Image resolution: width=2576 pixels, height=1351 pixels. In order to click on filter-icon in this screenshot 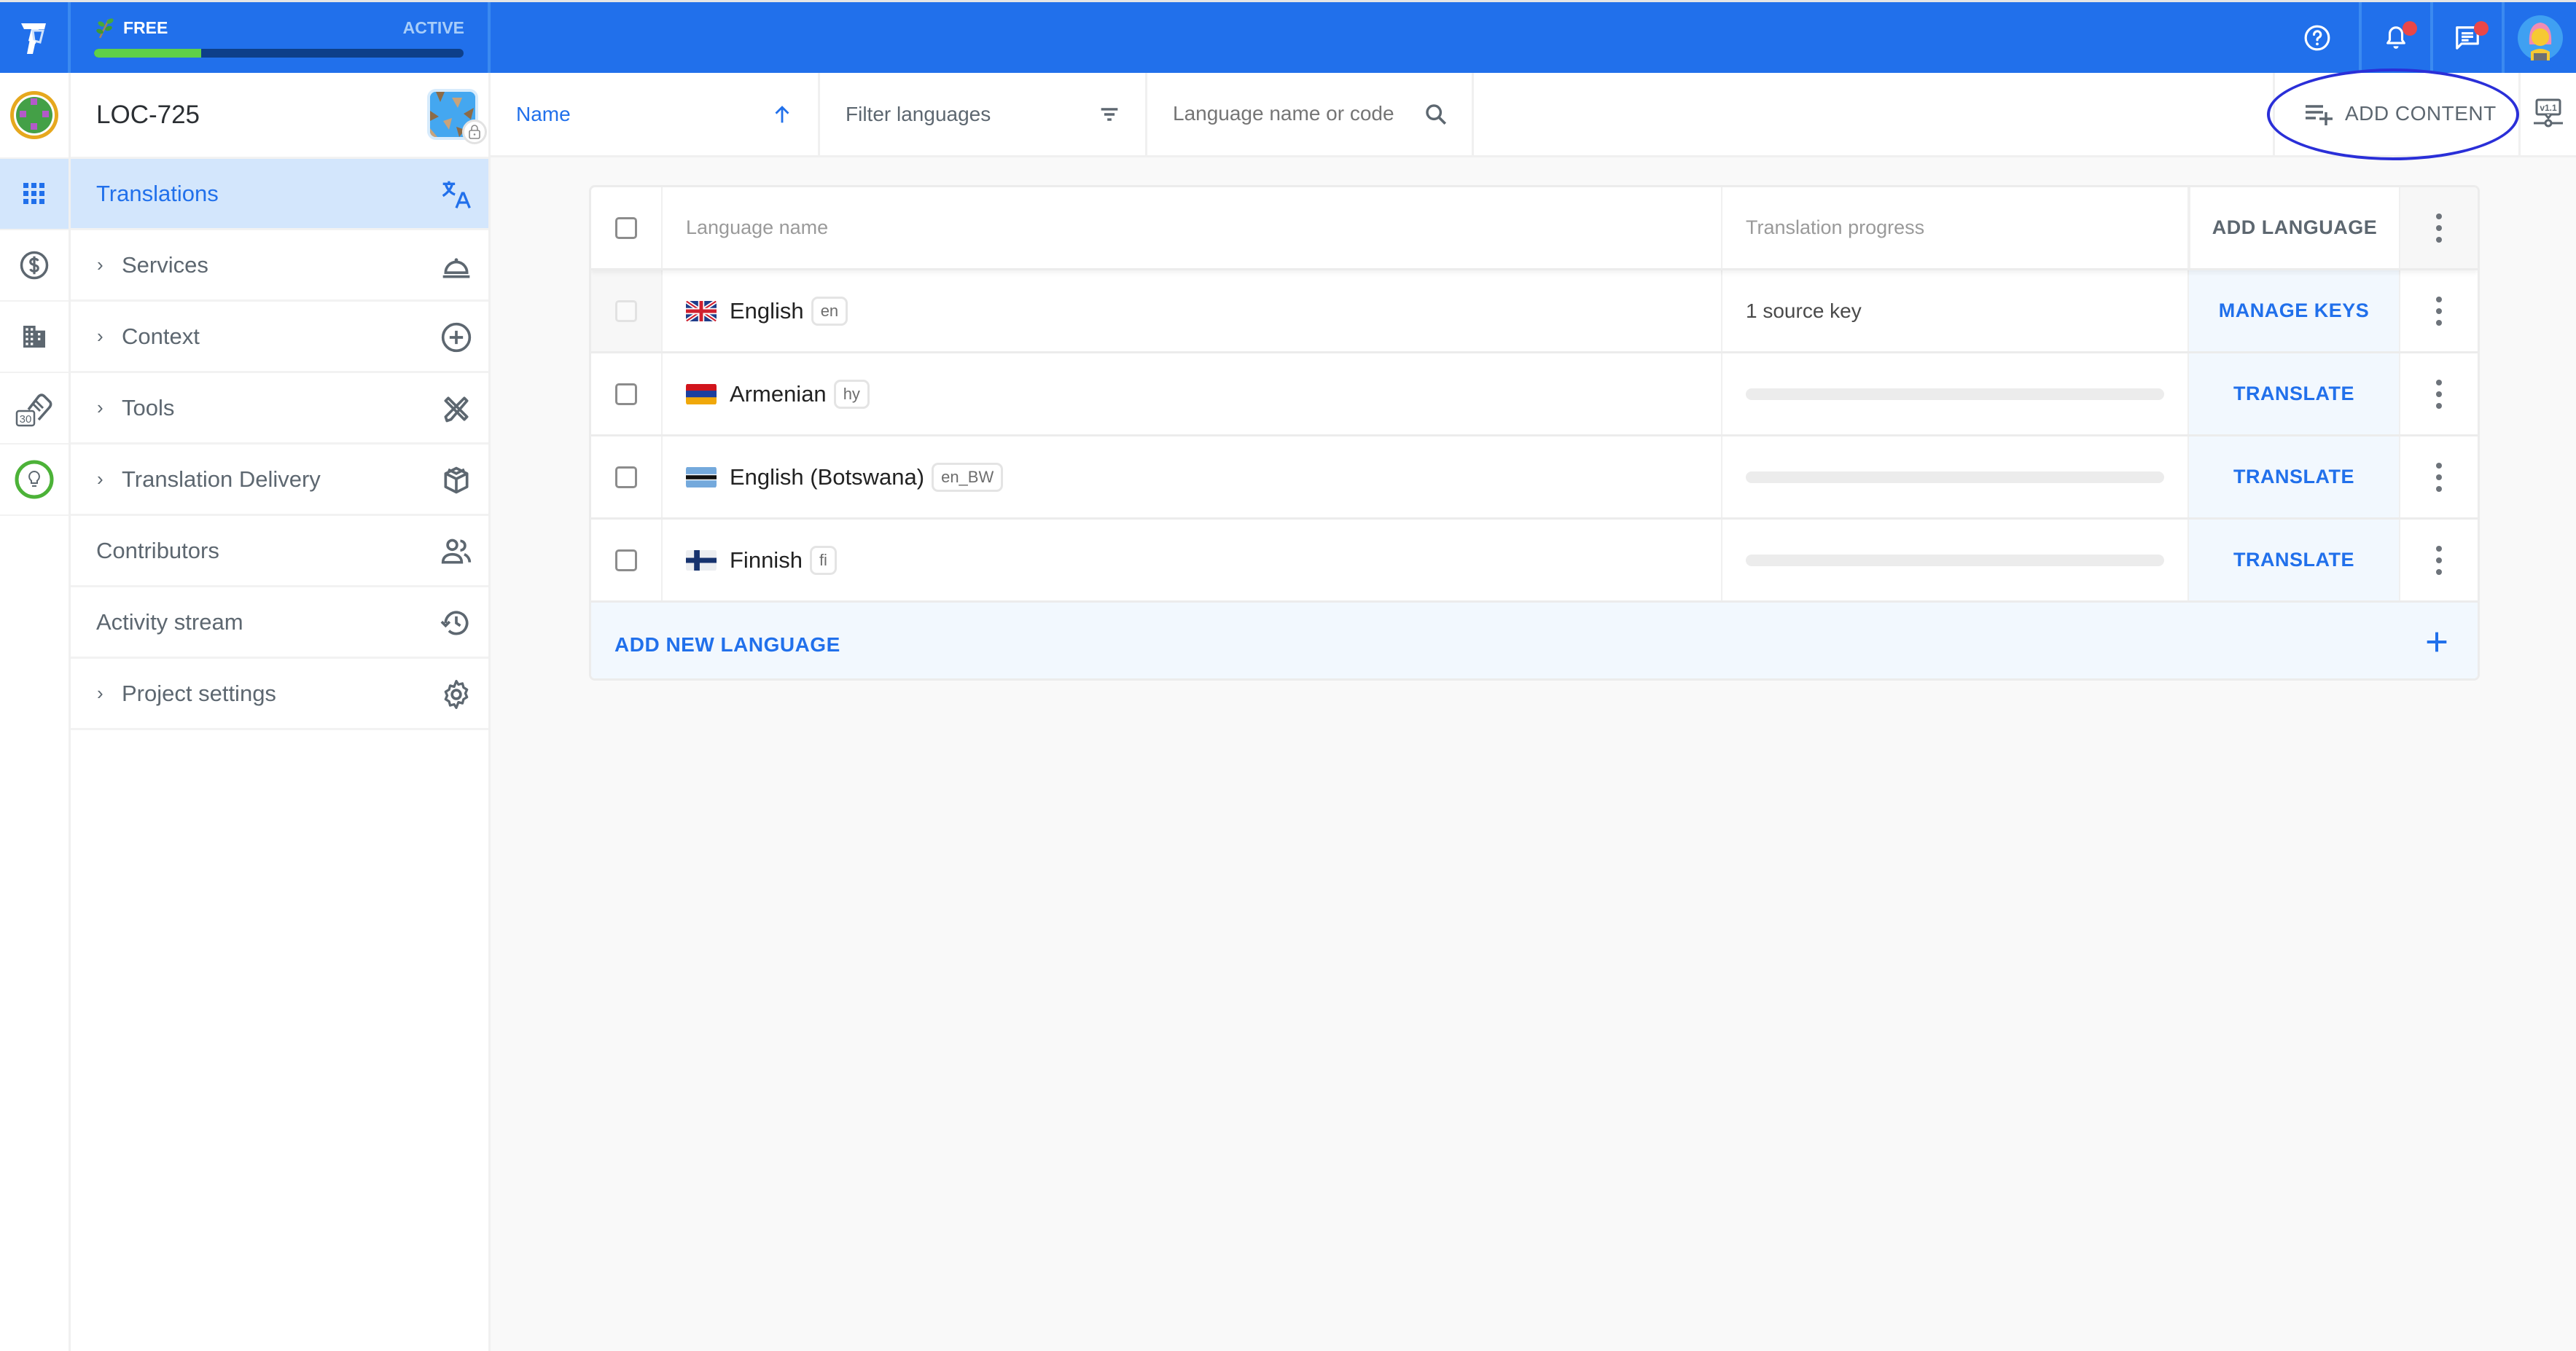, I will do `click(1109, 115)`.